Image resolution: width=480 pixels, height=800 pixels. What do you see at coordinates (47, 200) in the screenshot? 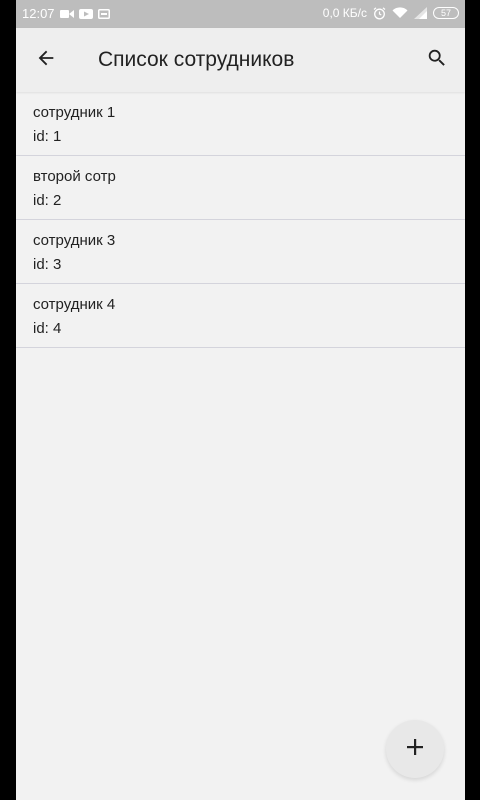
I see `employee-id: id: 2` at bounding box center [47, 200].